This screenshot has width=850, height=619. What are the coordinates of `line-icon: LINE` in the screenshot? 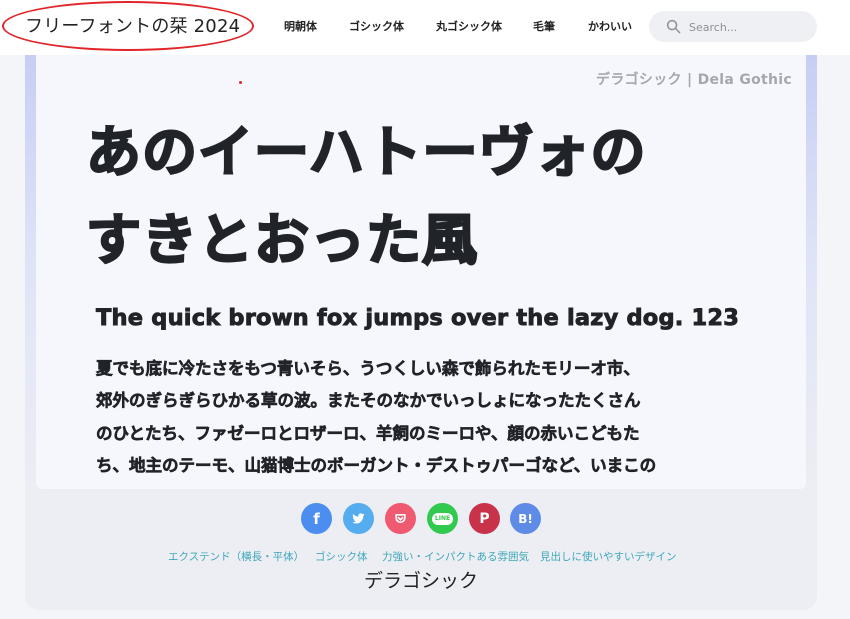 It's located at (442, 518).